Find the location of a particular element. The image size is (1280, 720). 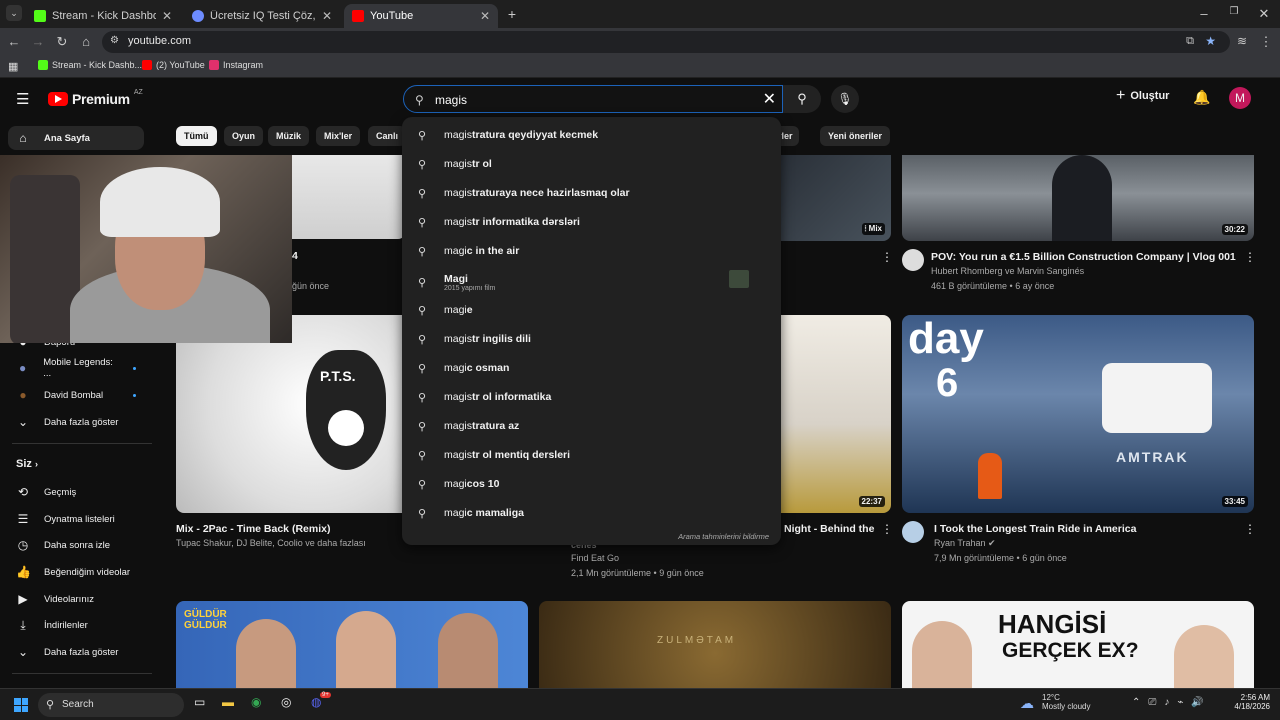

menu-icon: ⋮ is located at coordinates (1266, 42).